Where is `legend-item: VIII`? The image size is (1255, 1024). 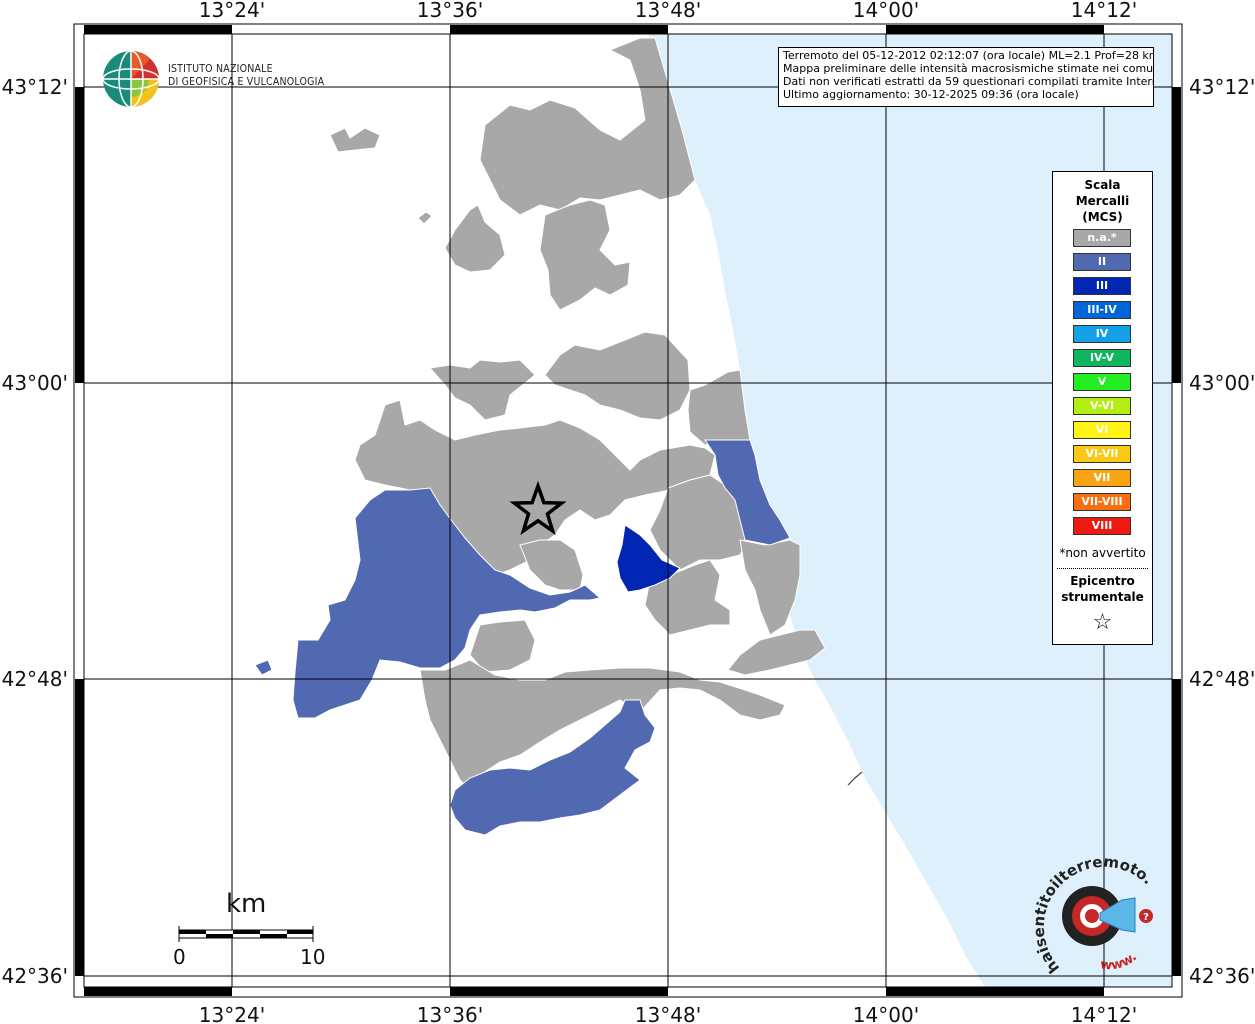
legend-item: VIII is located at coordinates (1102, 526).